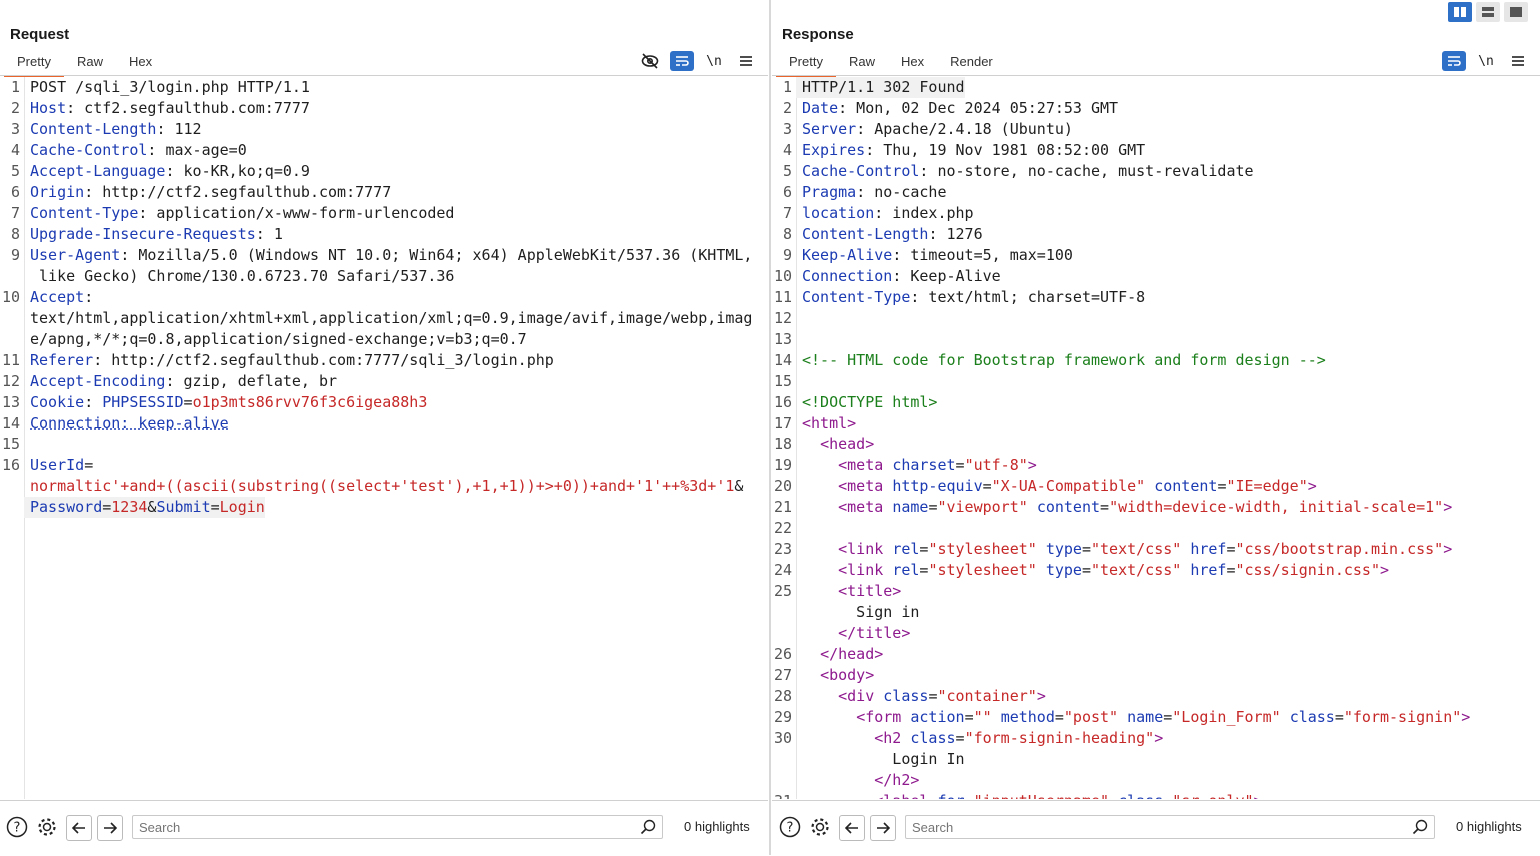 The width and height of the screenshot is (1540, 856). Describe the element at coordinates (883, 87) in the screenshot. I see `code-token: HTTP/1.1 302 Found` at that location.